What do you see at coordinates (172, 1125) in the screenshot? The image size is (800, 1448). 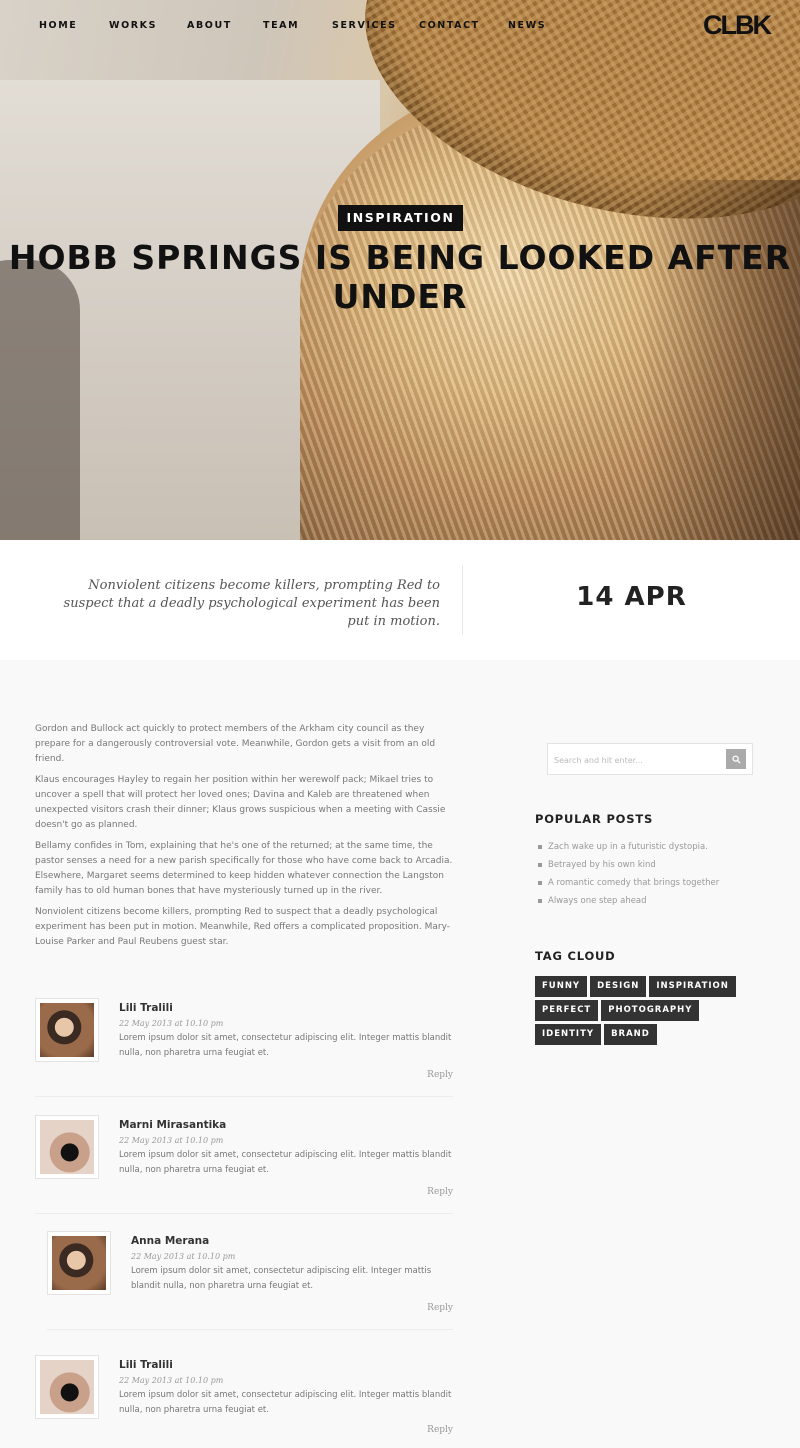 I see `comment-author: Marni Mirasantika` at bounding box center [172, 1125].